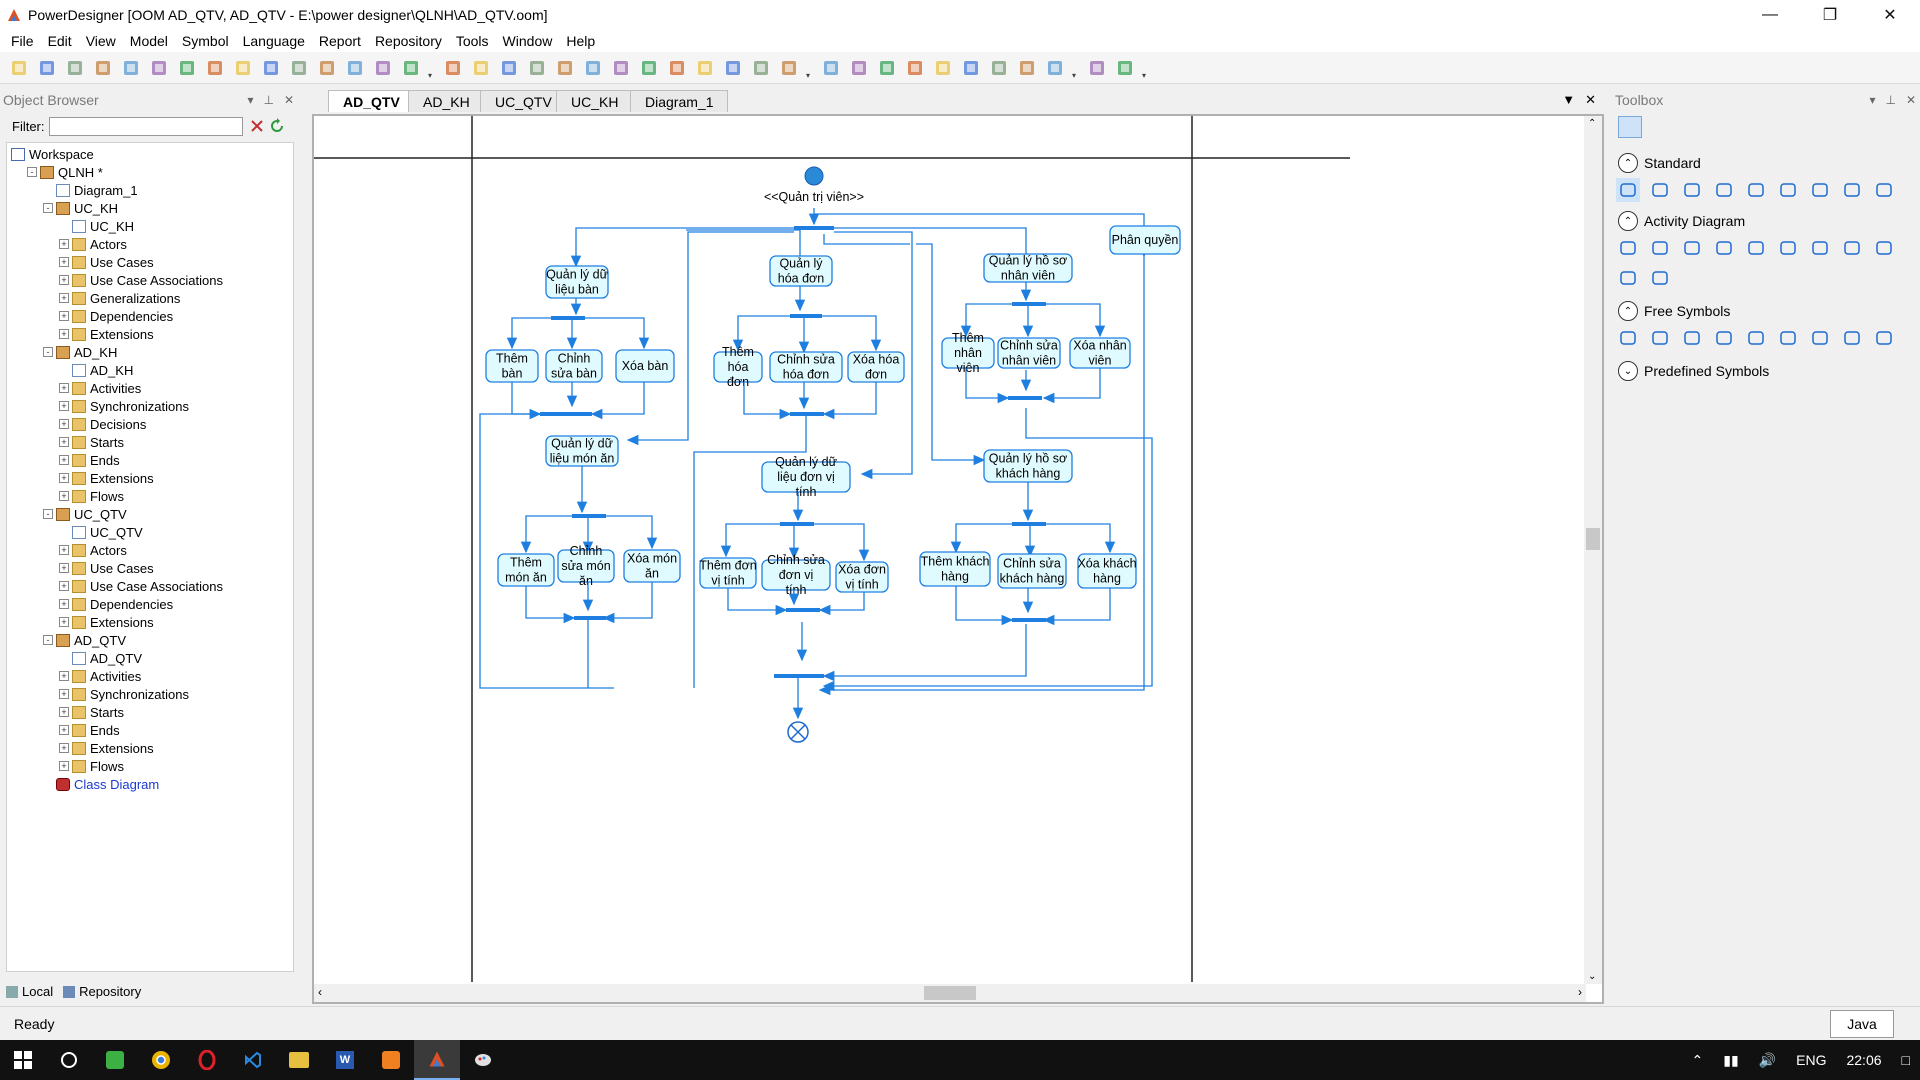 The height and width of the screenshot is (1080, 1920). I want to click on horizontal-scrollbar: ‹ ›, so click(950, 993).